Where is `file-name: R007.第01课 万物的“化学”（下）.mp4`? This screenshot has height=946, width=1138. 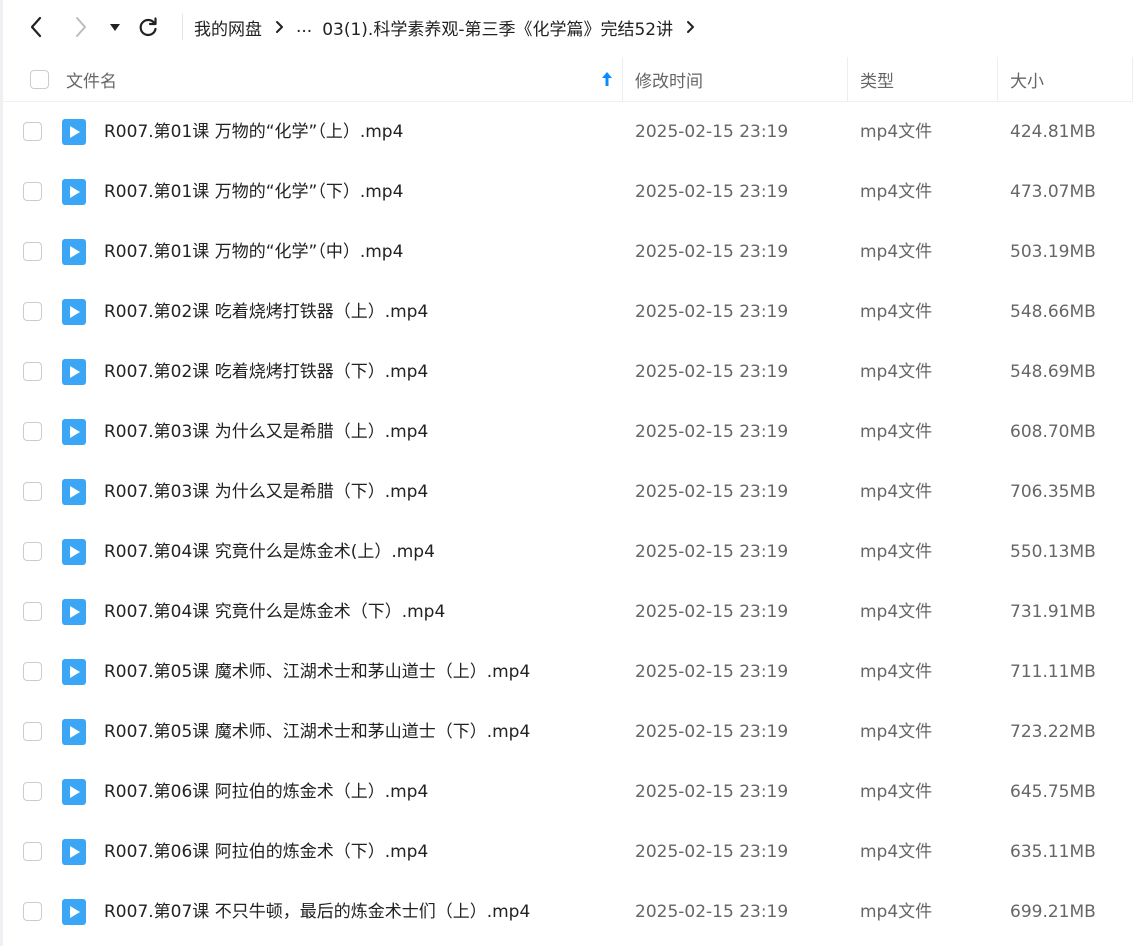
file-name: R007.第01课 万物的“化学”（下）.mp4 is located at coordinates (253, 192).